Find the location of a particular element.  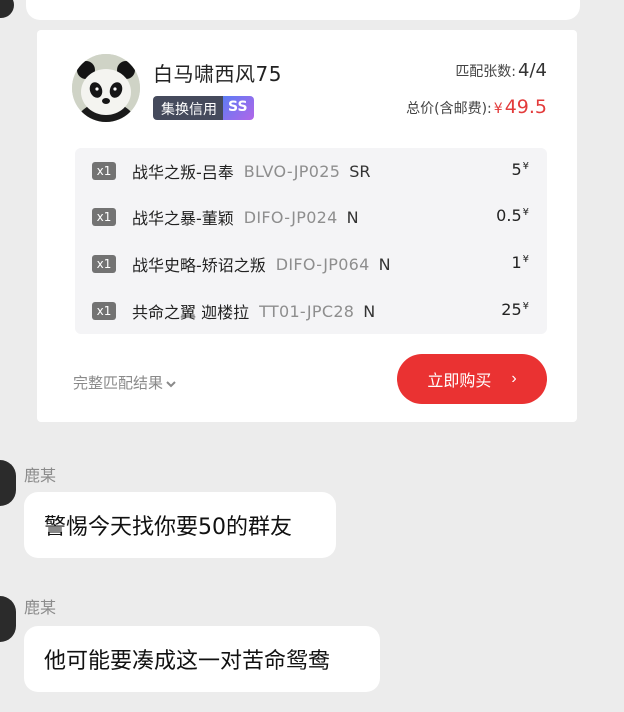

total-price-currency: ¥ is located at coordinates (498, 109).